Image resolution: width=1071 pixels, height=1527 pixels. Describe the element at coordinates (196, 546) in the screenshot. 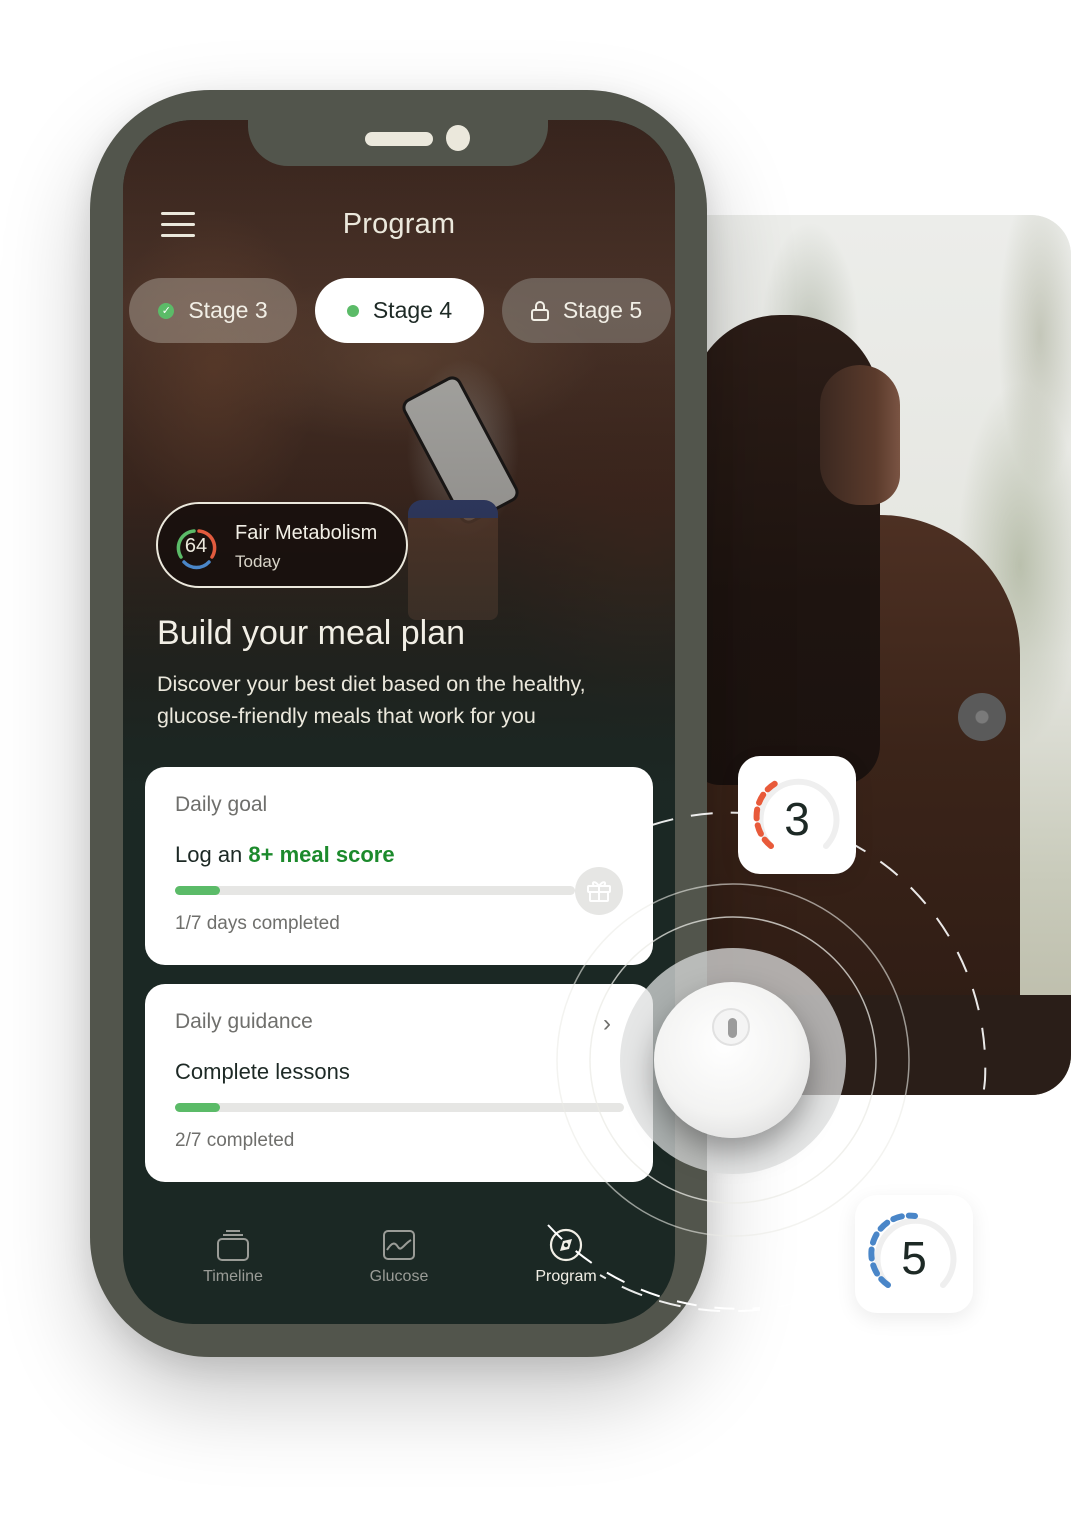

I see `metabolism-score: 64` at that location.